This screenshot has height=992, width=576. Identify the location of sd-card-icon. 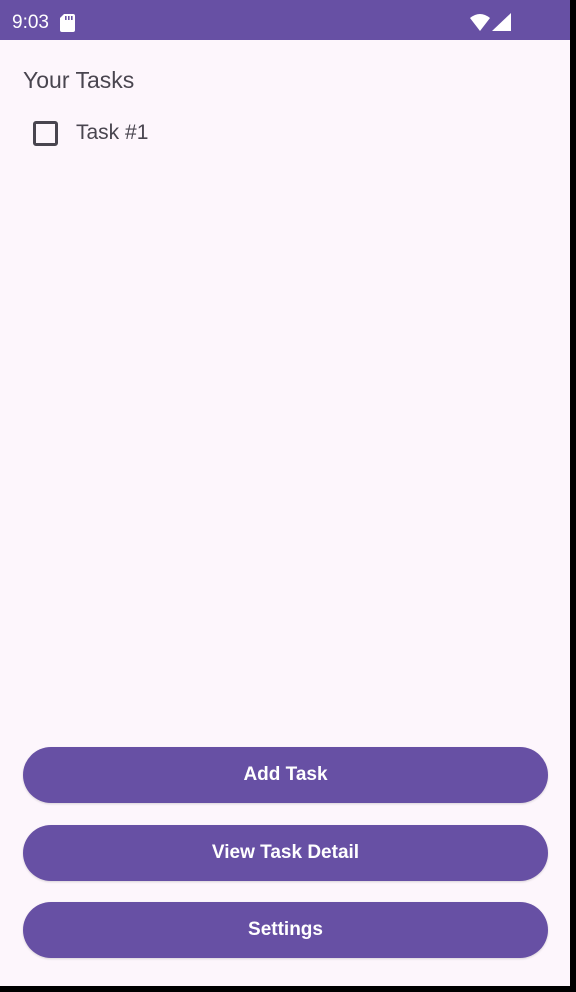
(67, 23).